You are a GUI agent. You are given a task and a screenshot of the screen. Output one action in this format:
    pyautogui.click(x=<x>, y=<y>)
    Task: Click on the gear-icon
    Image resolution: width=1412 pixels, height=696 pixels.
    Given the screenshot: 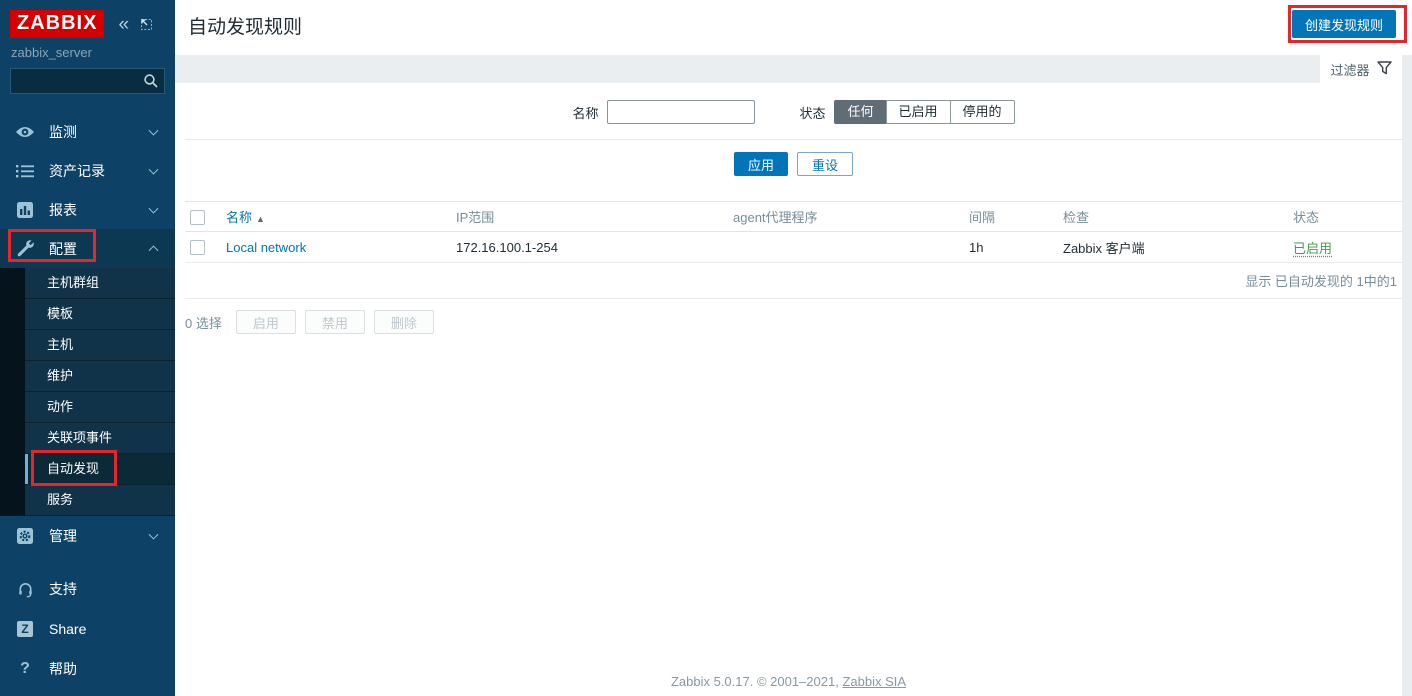 What is the action you would take?
    pyautogui.click(x=25, y=535)
    